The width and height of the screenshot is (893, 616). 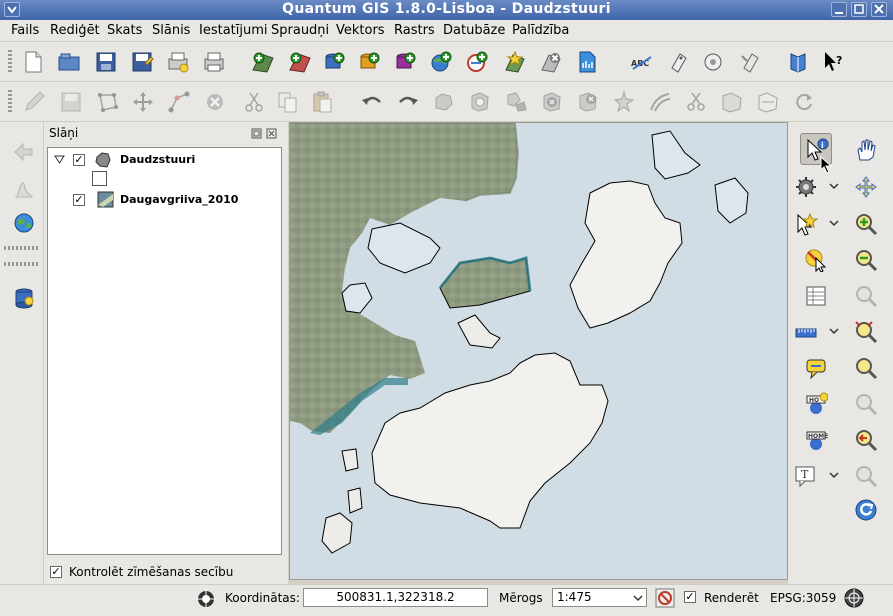 What do you see at coordinates (624, 102) in the screenshot?
I see `reshape-icon` at bounding box center [624, 102].